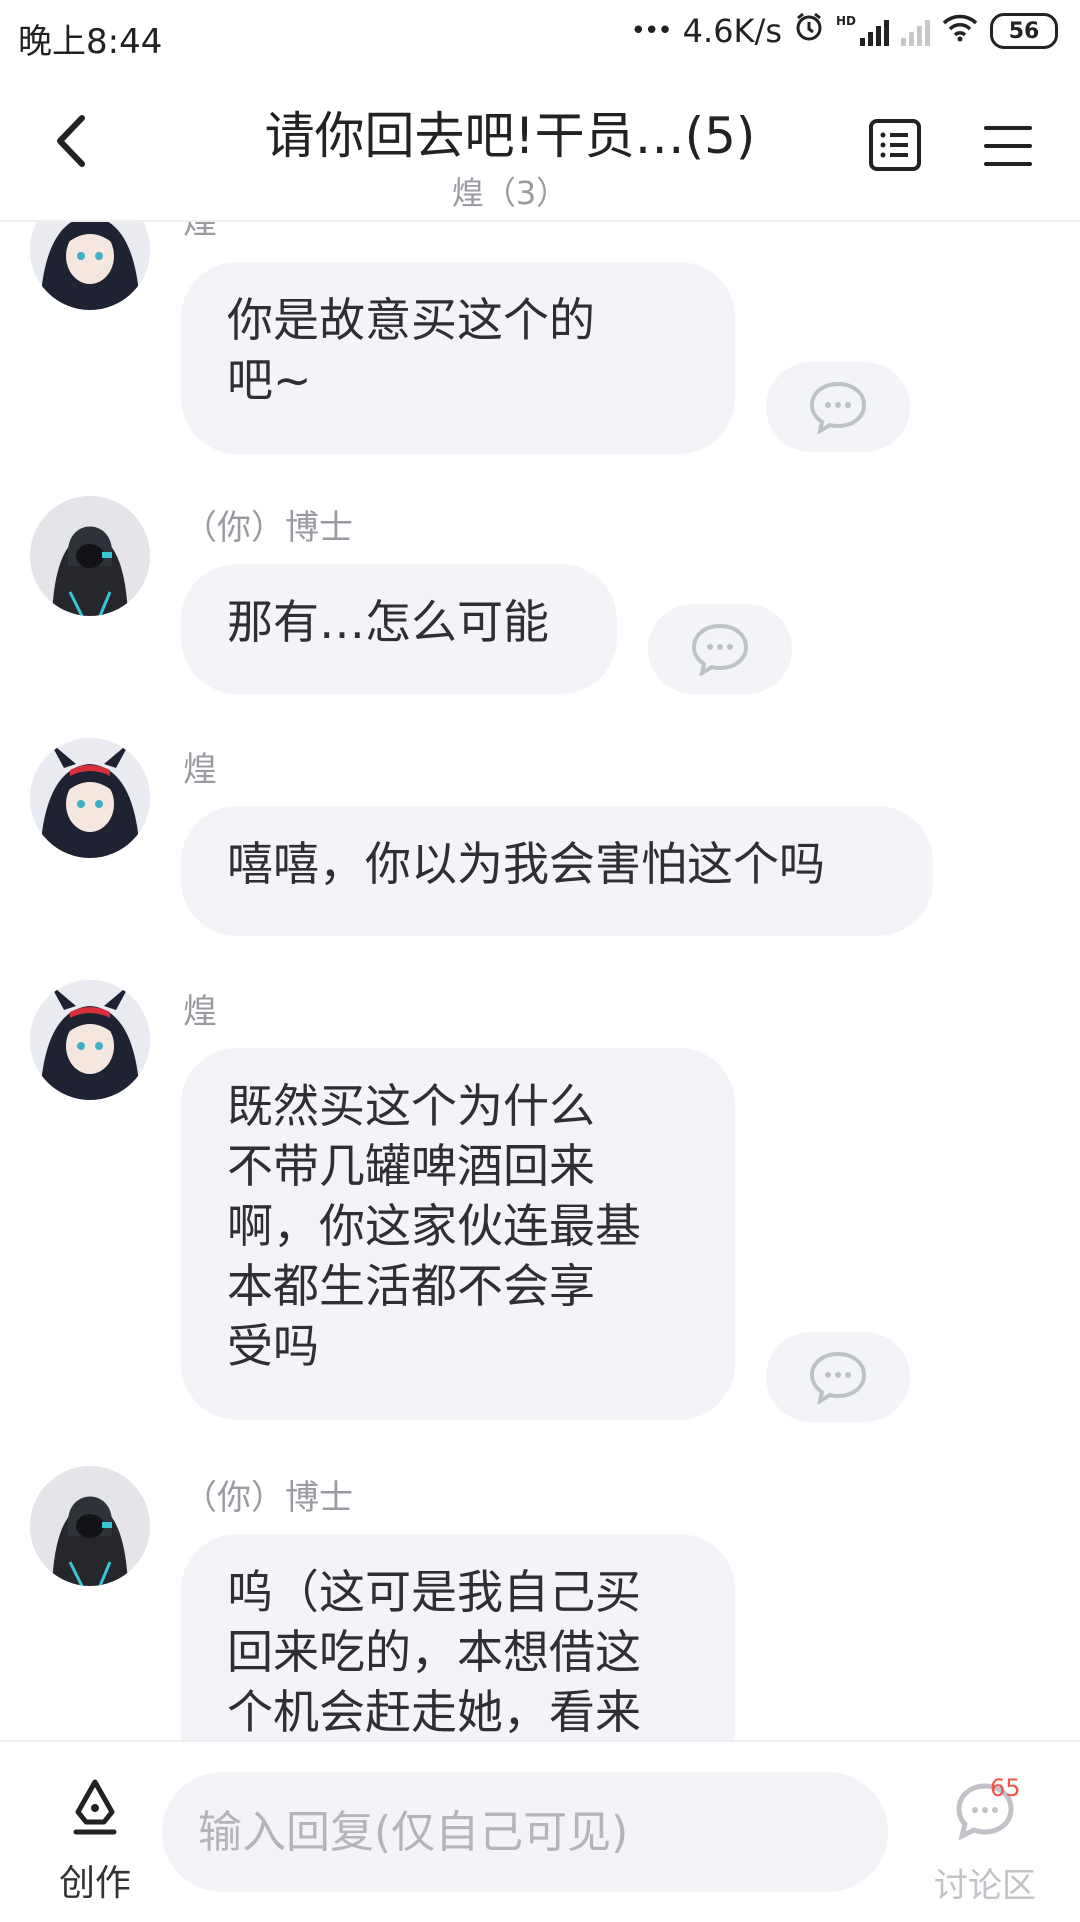 This screenshot has height=1922, width=1080. What do you see at coordinates (458, 1637) in the screenshot?
I see `message-bubble: 呜（这可是我自己买 回来吃的，本想借这 个机会赶走她，看来` at bounding box center [458, 1637].